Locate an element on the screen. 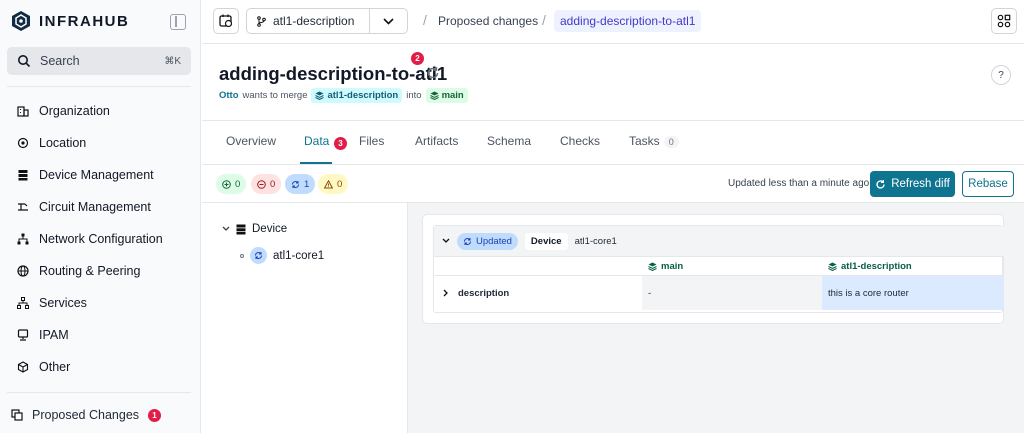  help-button: ? is located at coordinates (1001, 75).